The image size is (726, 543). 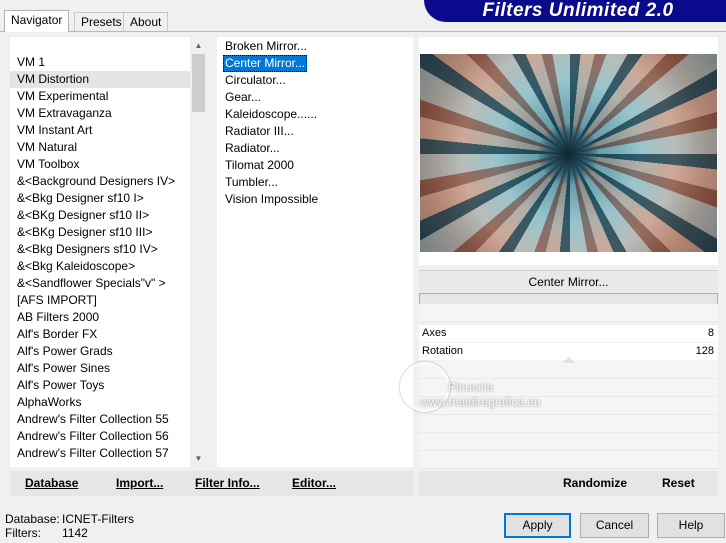 I want to click on param-name: Axes, so click(x=434, y=333).